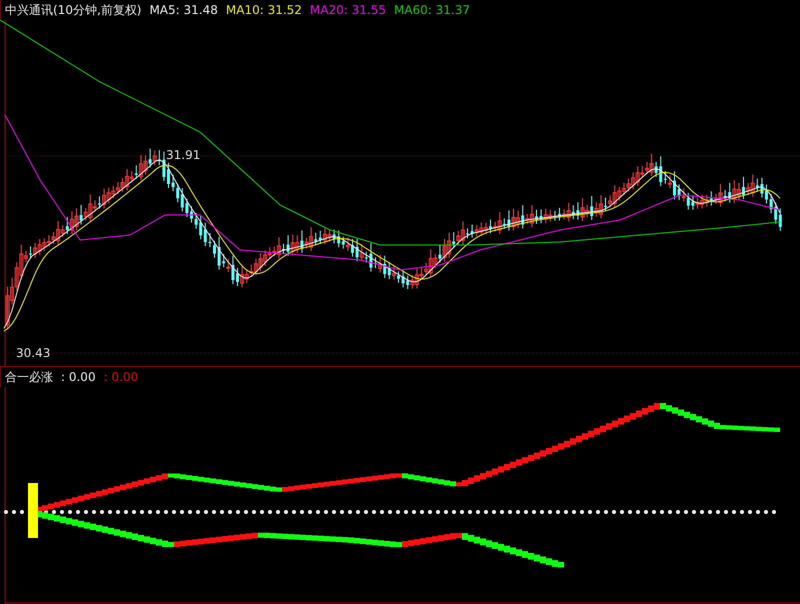 Image resolution: width=800 pixels, height=604 pixels. What do you see at coordinates (183, 155) in the screenshot?
I see `high-price-label: 31.91` at bounding box center [183, 155].